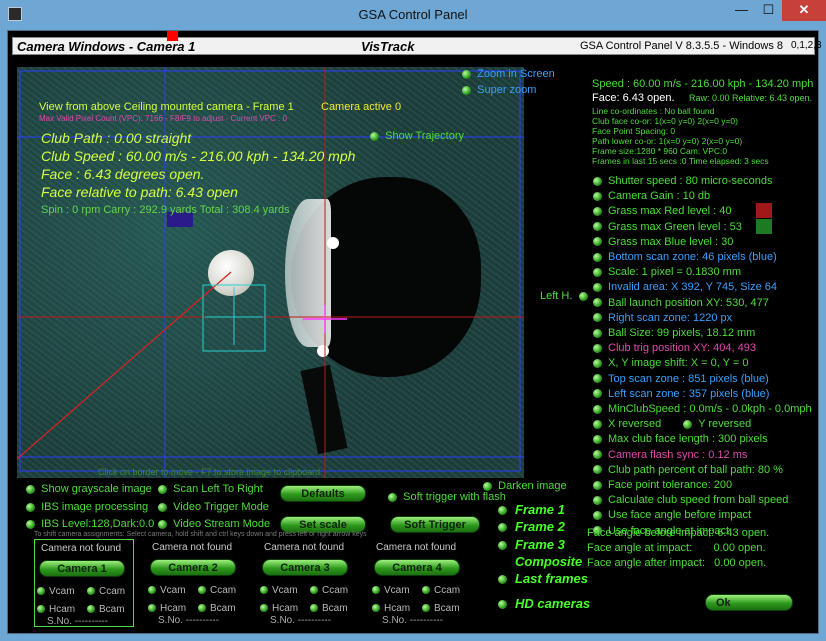 This screenshot has height=641, width=826. What do you see at coordinates (751, 98) in the screenshot?
I see `raw-info: Raw: 0.00 Relative: 6.43 open.` at bounding box center [751, 98].